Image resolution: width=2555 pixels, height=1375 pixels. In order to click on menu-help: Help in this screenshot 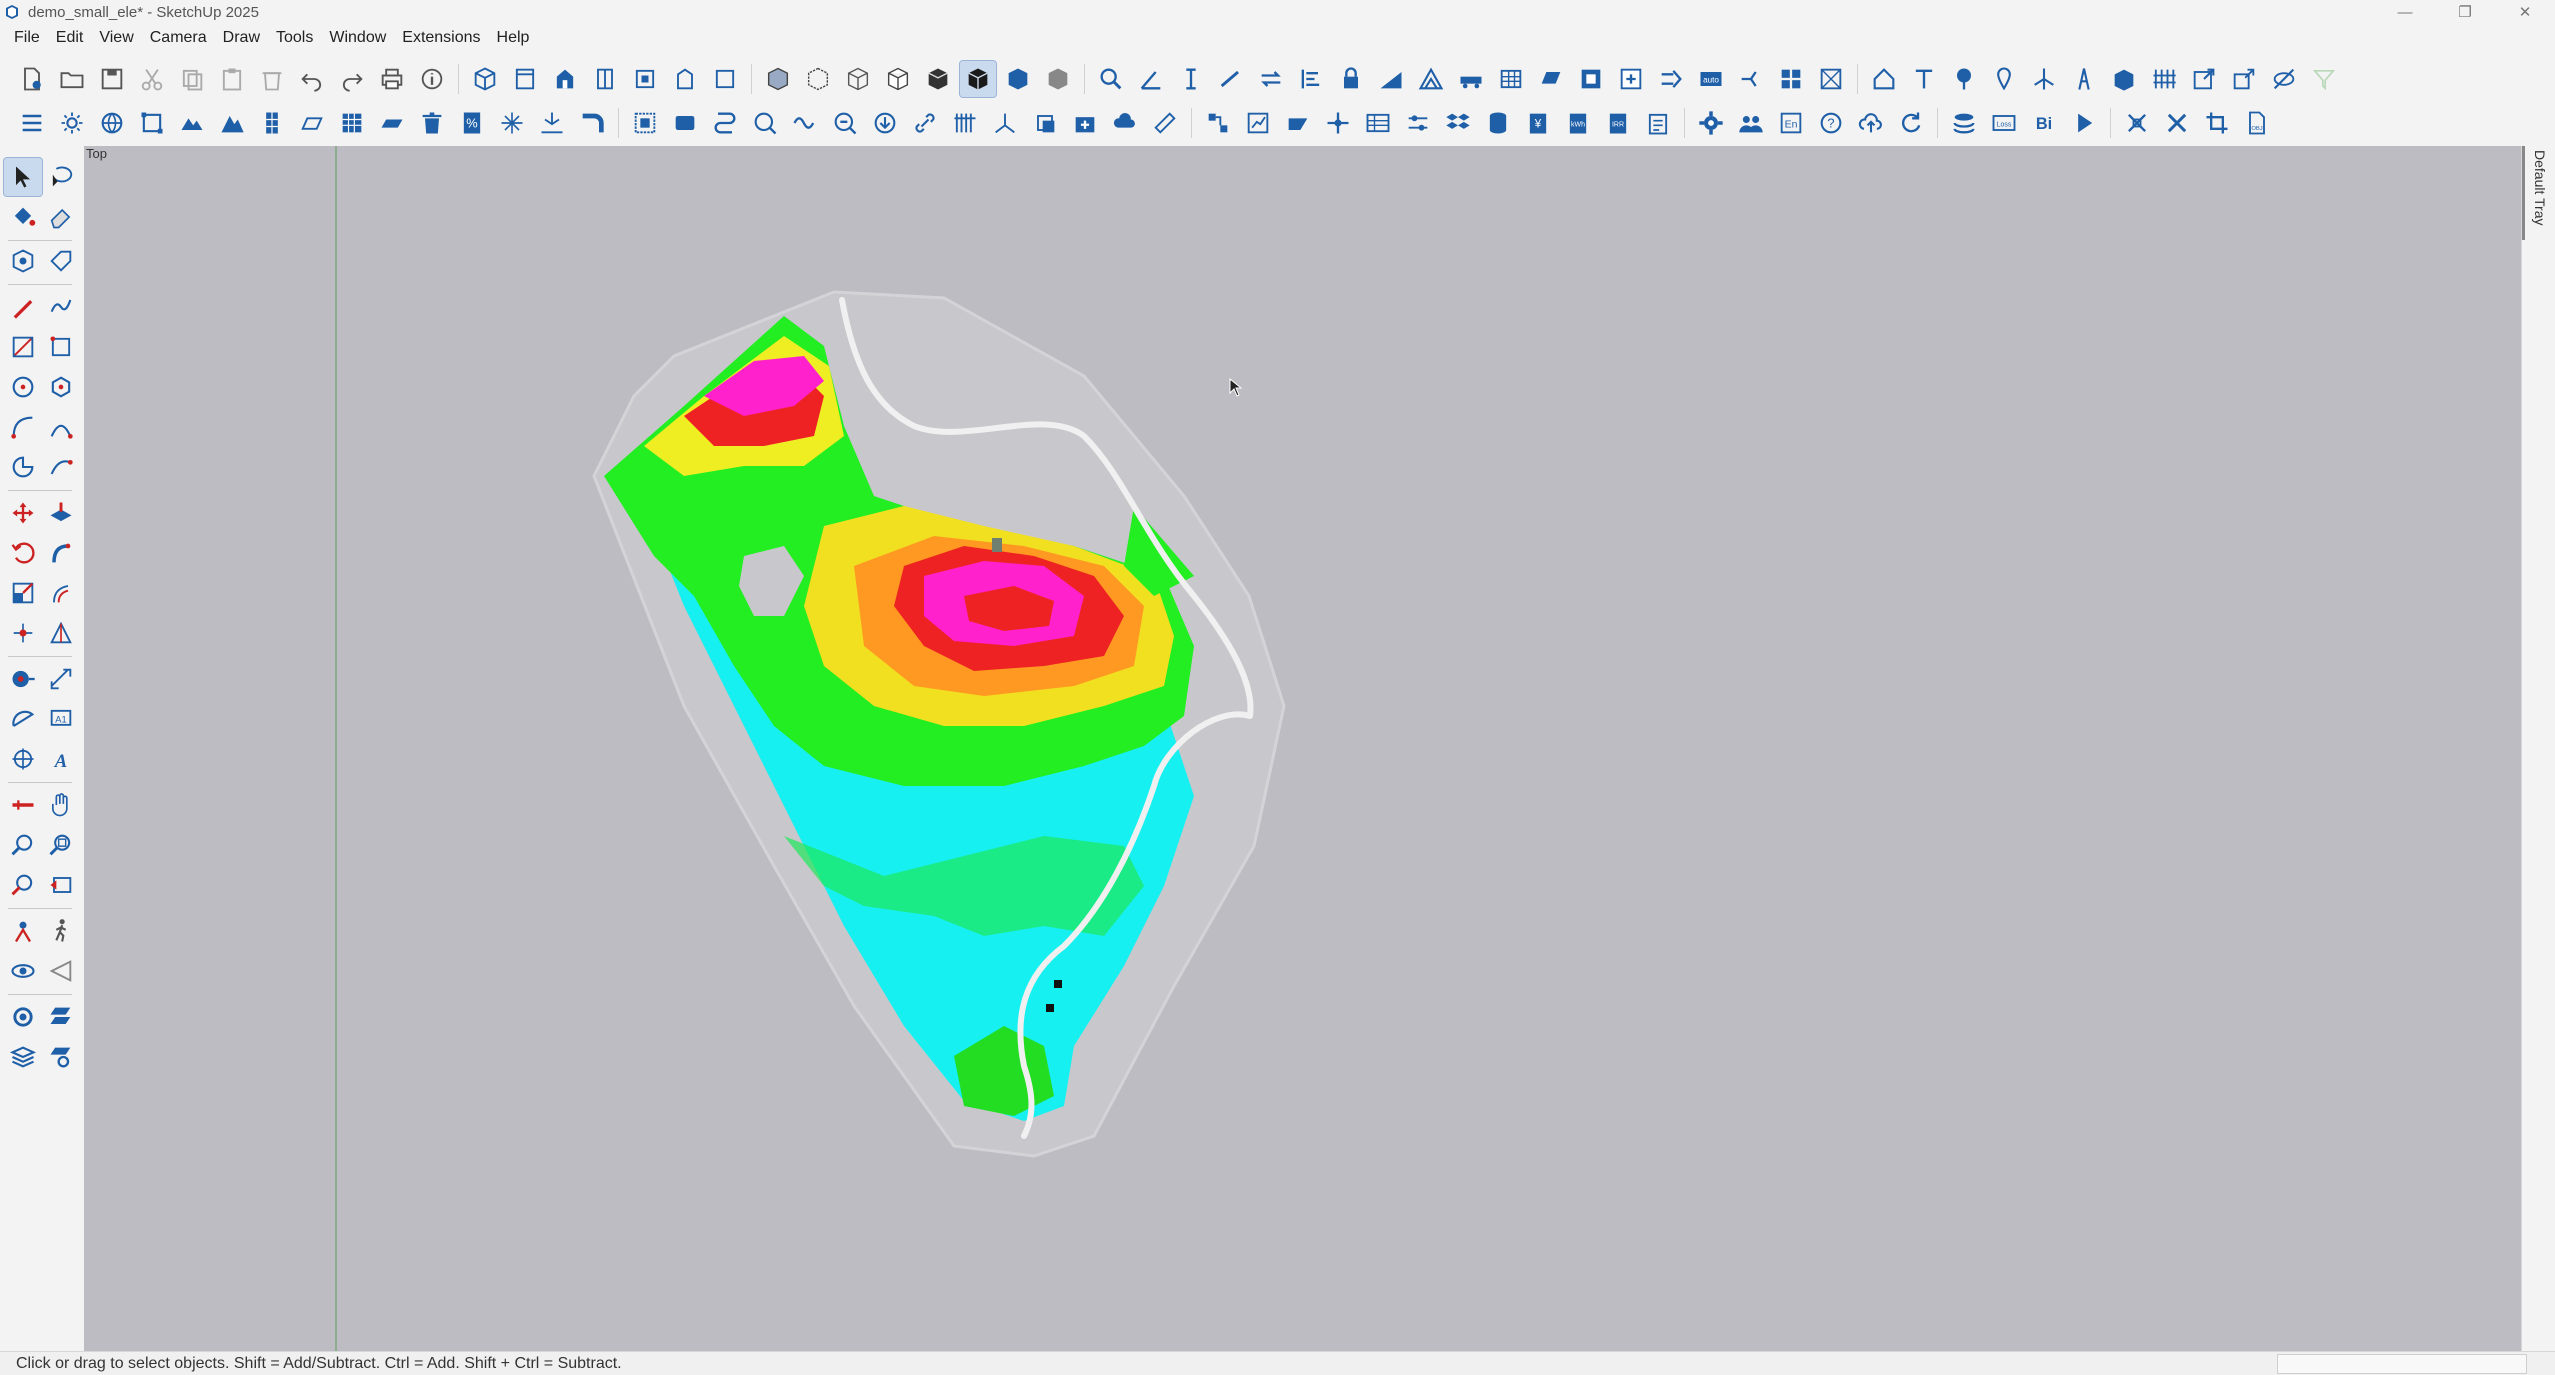, I will do `click(513, 38)`.